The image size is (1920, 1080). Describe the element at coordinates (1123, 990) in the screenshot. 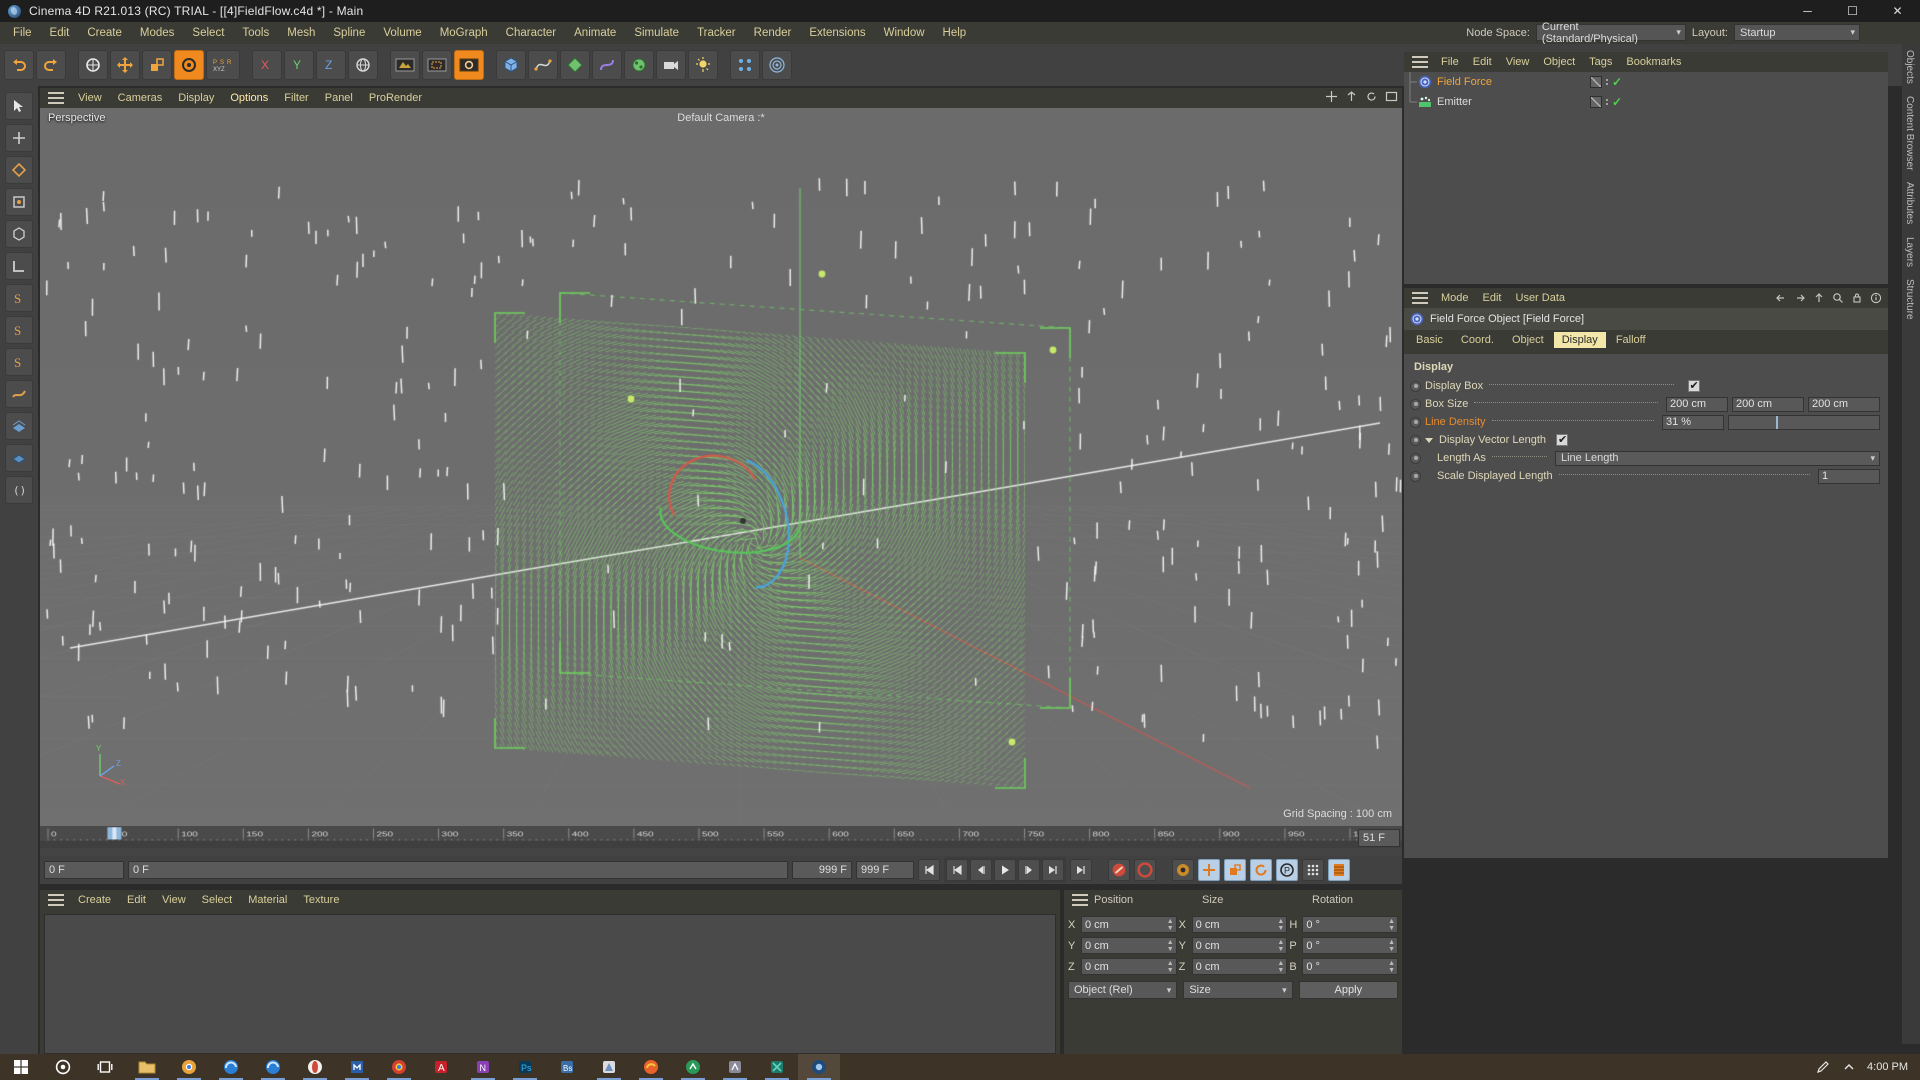

I see `coordinate-mode-select: Object (Rel)` at that location.